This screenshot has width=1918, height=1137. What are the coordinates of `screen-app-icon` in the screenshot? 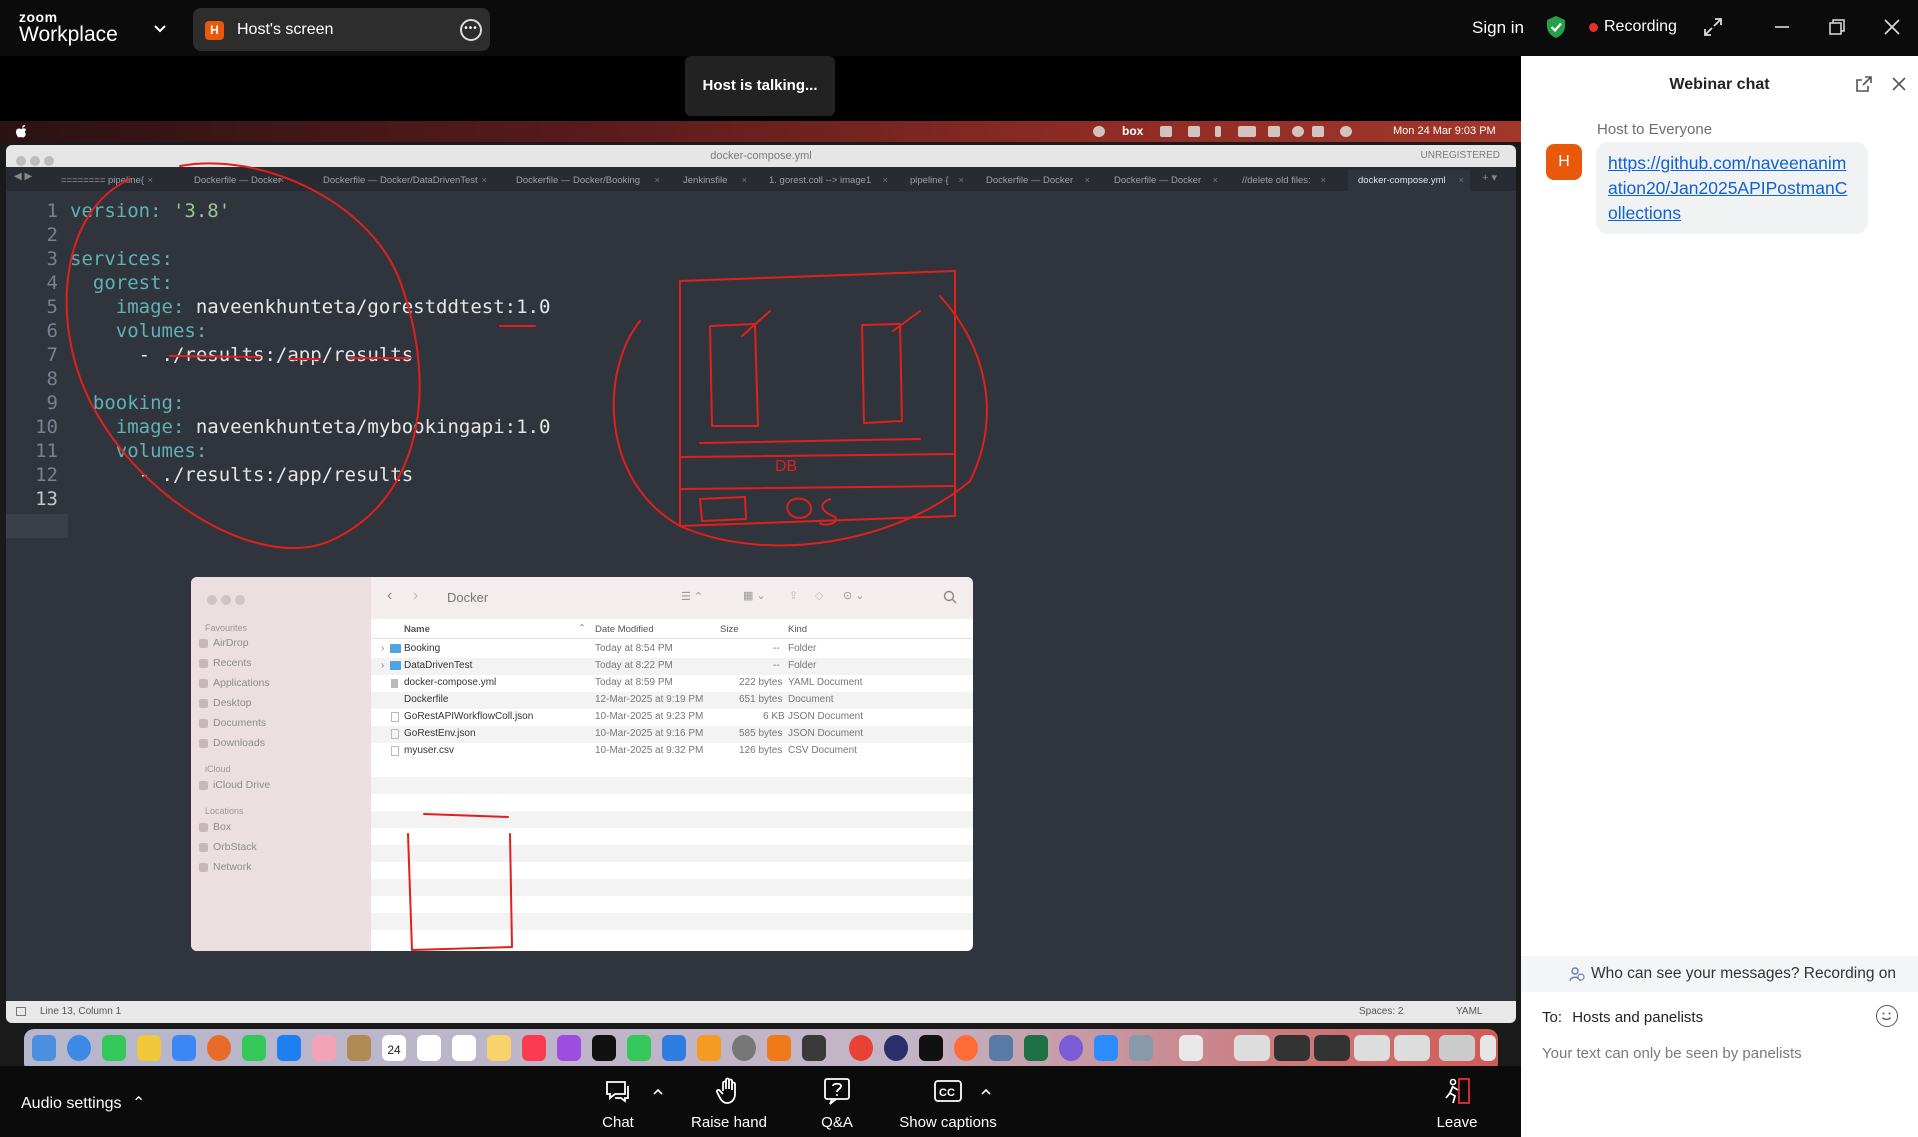 It's located at (1141, 1048).